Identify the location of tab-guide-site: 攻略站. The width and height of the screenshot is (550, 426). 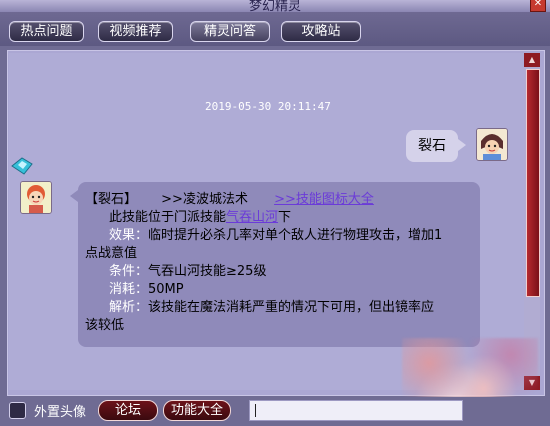
(321, 31).